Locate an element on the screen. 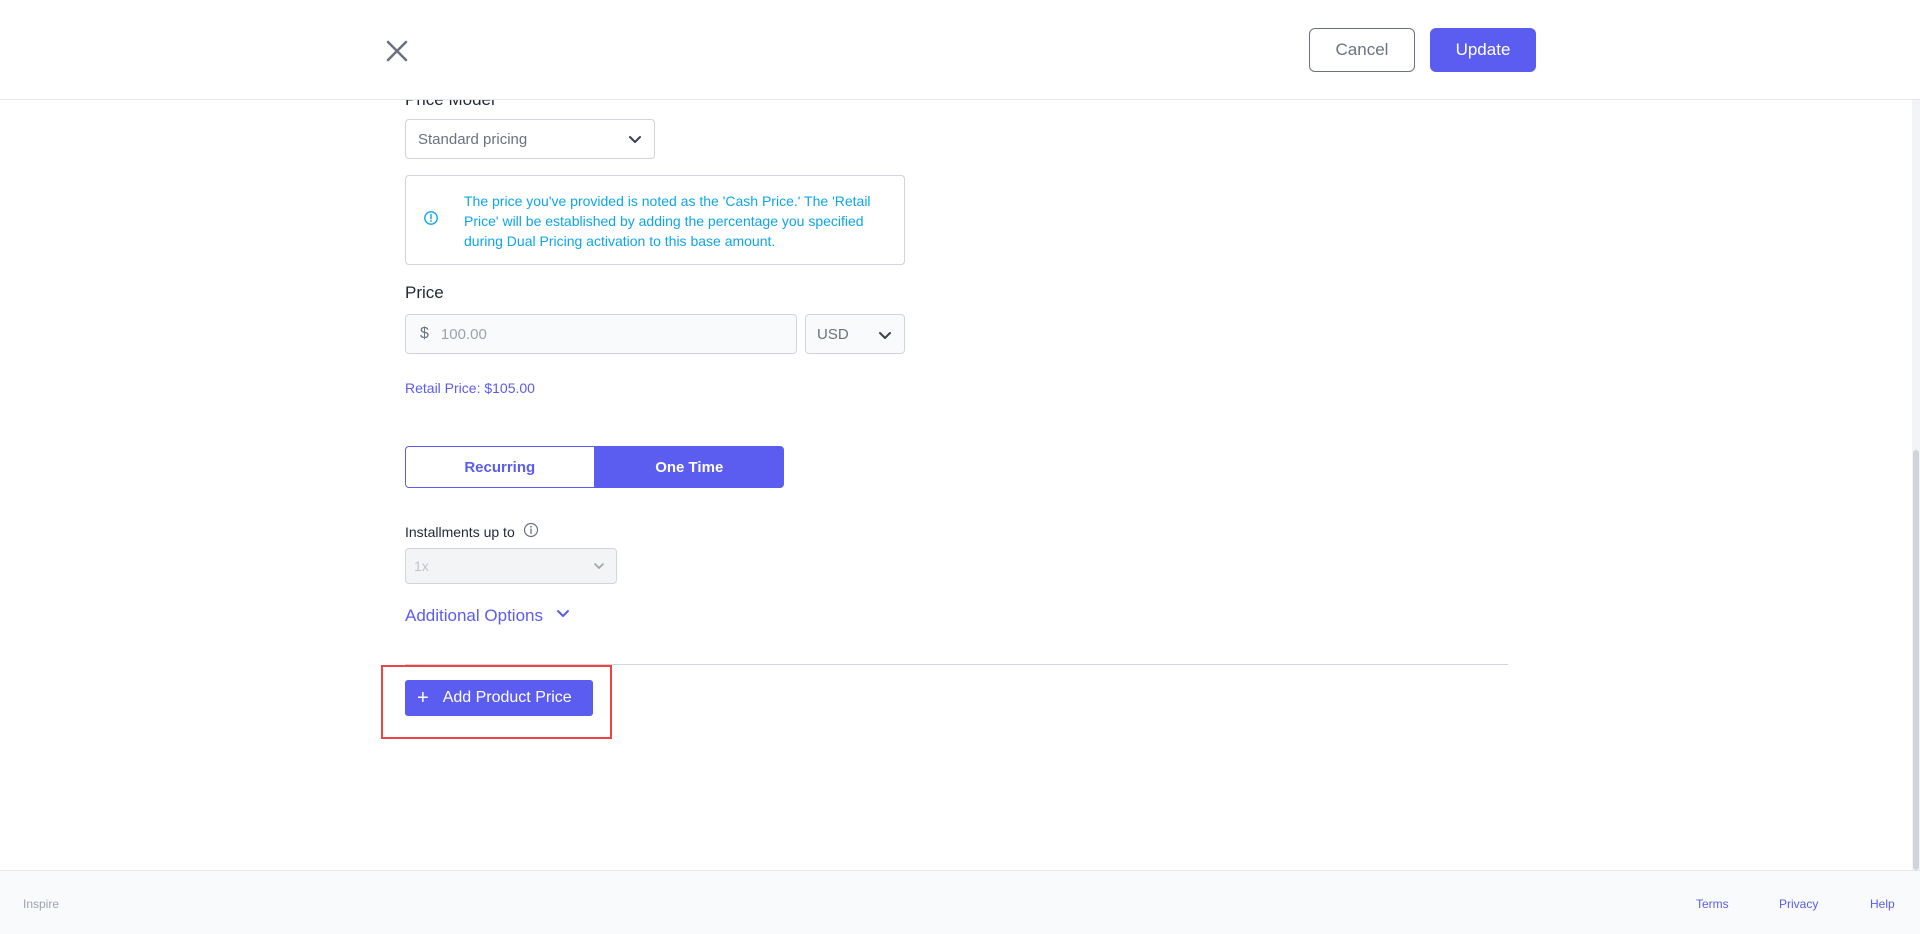 The height and width of the screenshot is (934, 1920). currency-select: USD is located at coordinates (855, 334).